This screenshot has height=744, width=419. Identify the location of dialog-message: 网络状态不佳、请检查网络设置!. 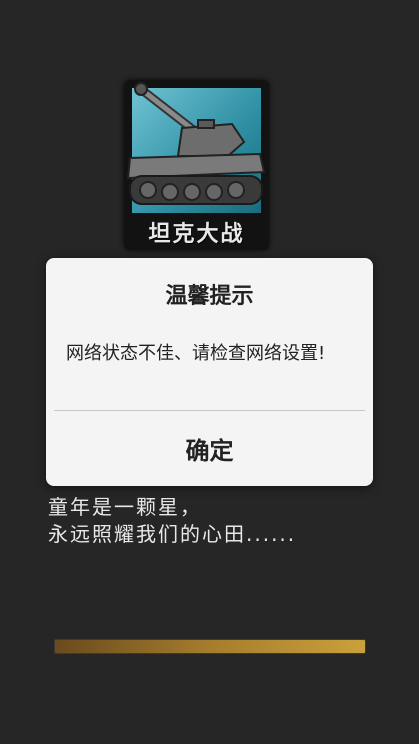
(196, 353).